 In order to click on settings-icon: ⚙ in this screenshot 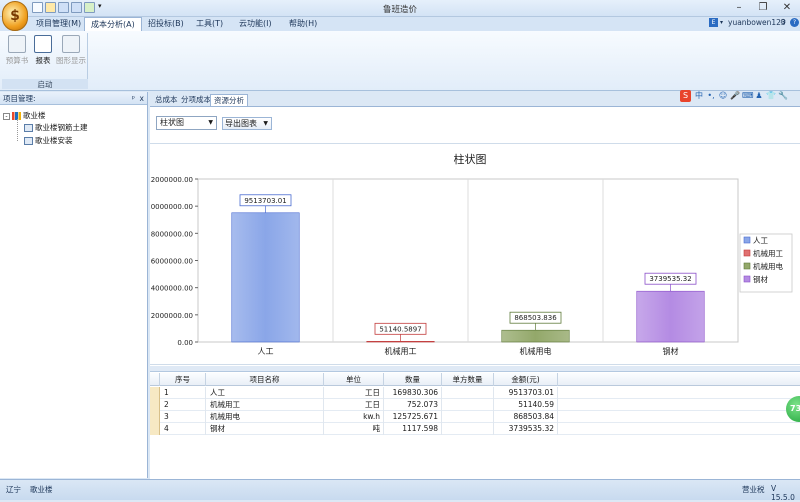, I will do `click(783, 22)`.